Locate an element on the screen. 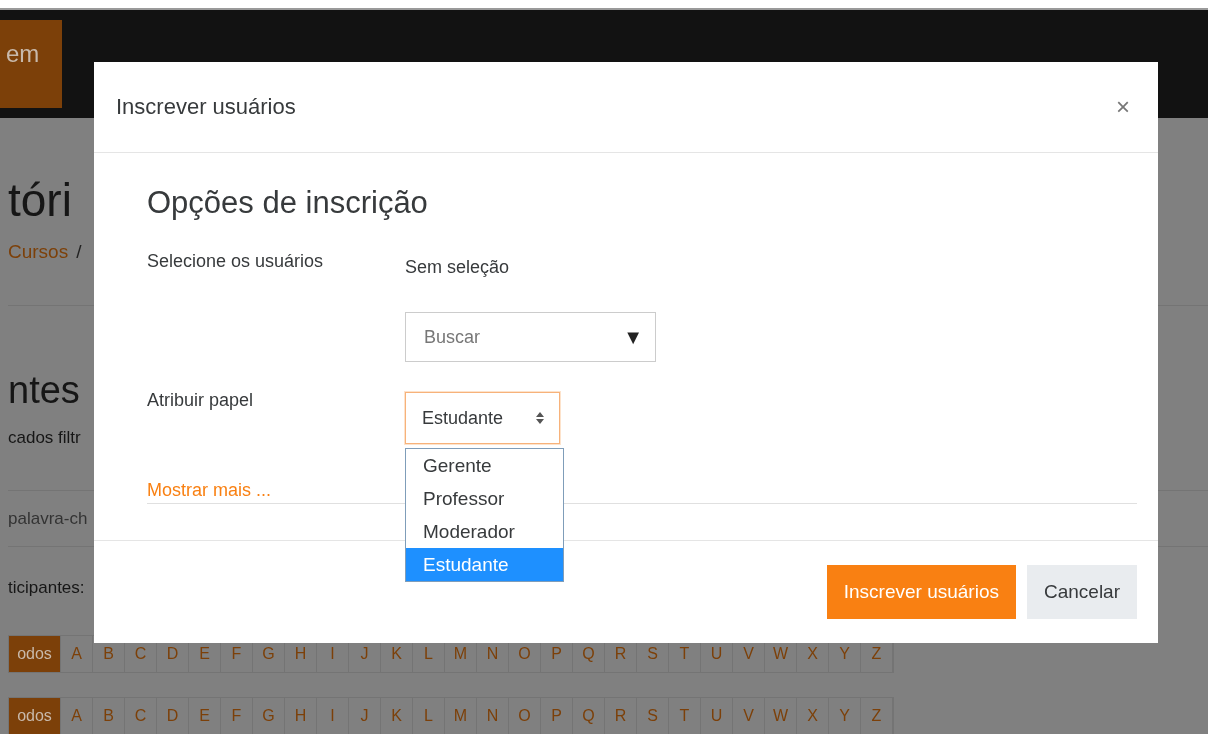 The height and width of the screenshot is (734, 1208). initial-filter: H is located at coordinates (301, 716).